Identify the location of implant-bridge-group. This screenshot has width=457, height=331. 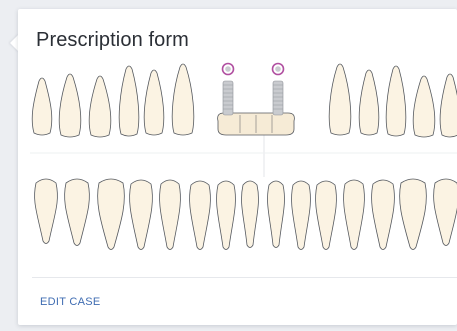
(256, 99).